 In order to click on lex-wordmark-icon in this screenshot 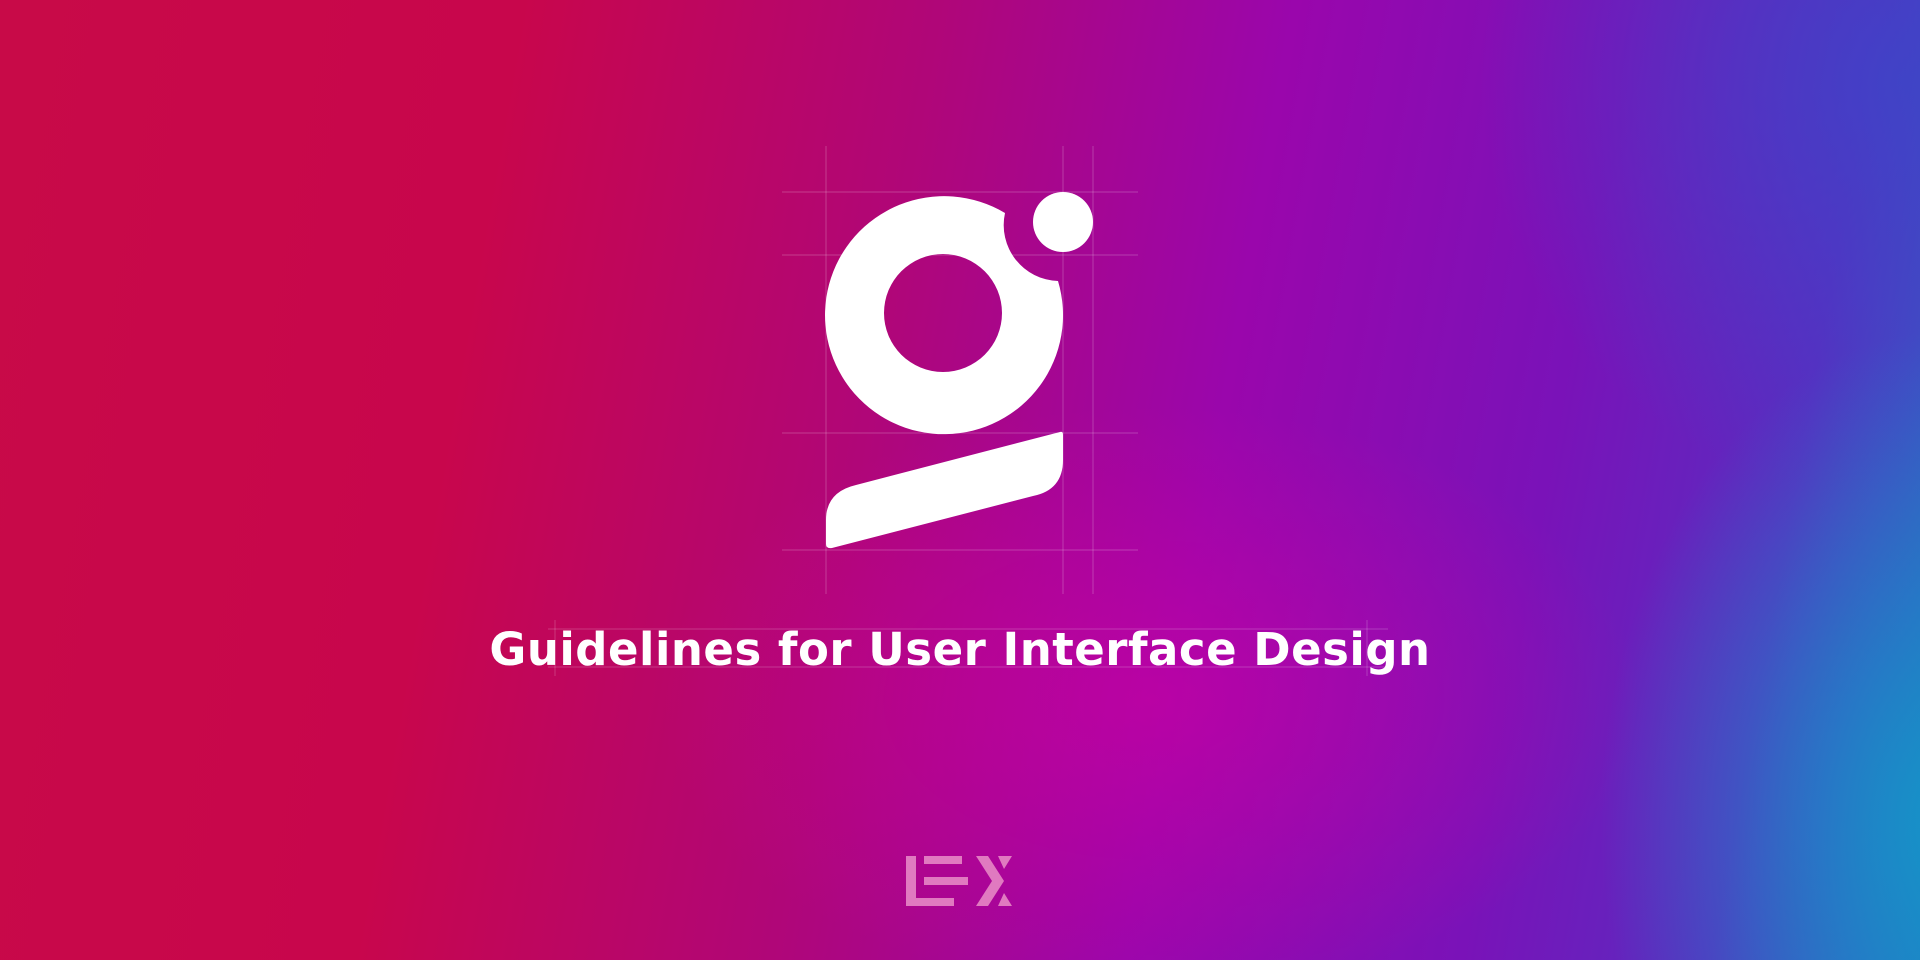, I will do `click(959, 881)`.